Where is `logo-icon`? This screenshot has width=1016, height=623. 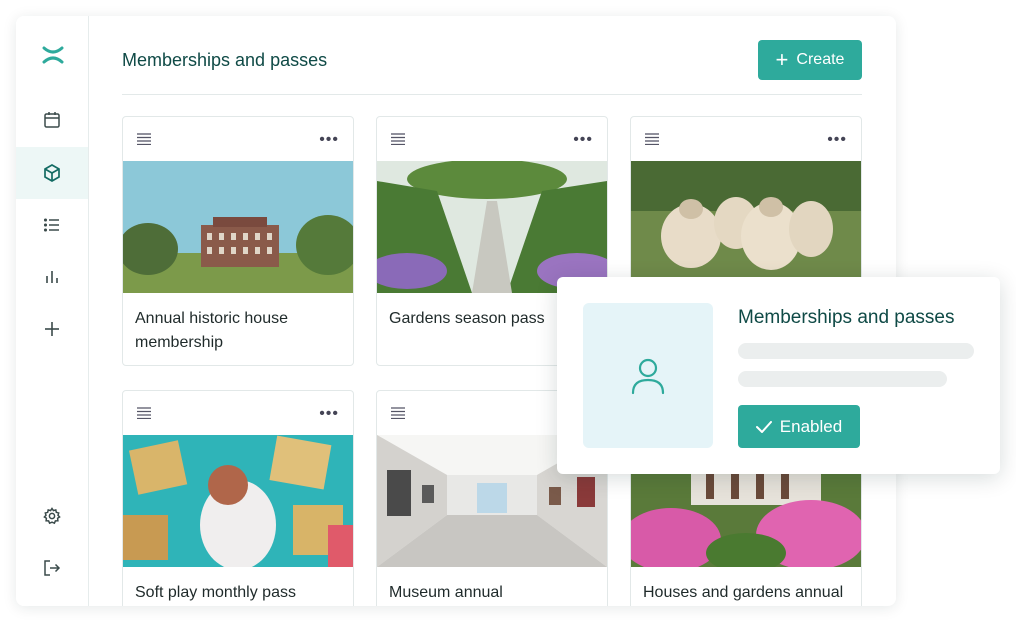
logo-icon is located at coordinates (53, 55).